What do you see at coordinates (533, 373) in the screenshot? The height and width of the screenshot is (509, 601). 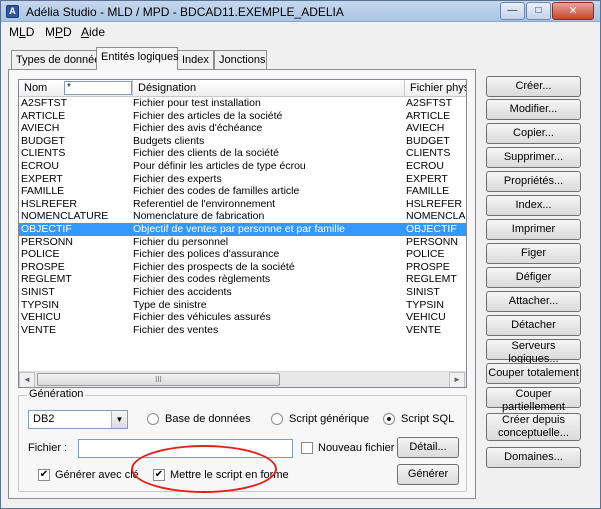 I see `couper-totalement-button: Couper totalement` at bounding box center [533, 373].